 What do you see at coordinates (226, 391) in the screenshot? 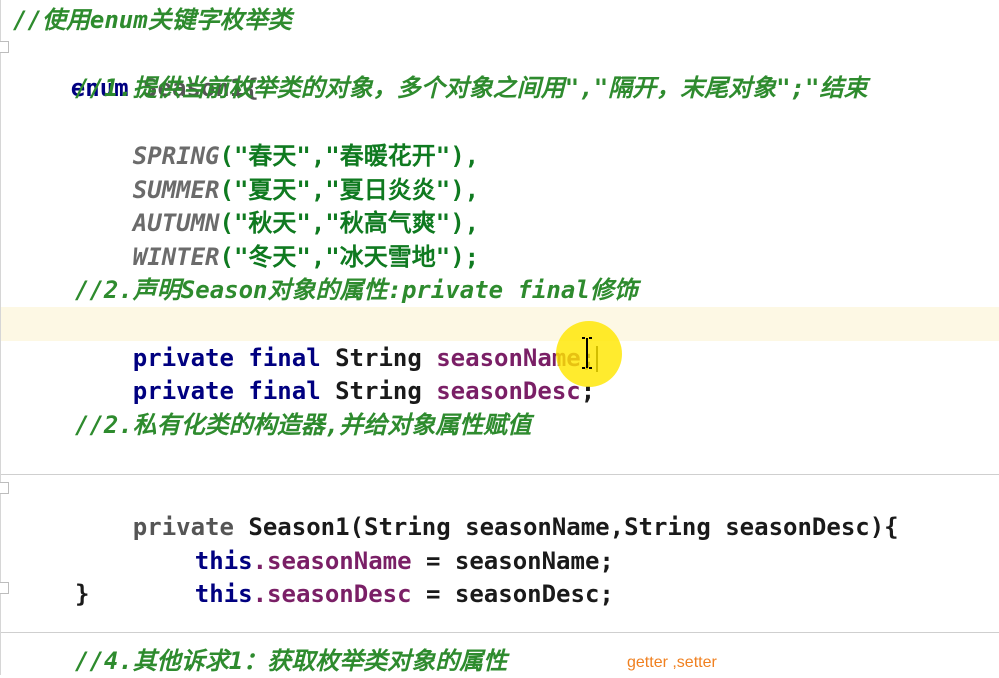
I see `field-modifiers: private final` at bounding box center [226, 391].